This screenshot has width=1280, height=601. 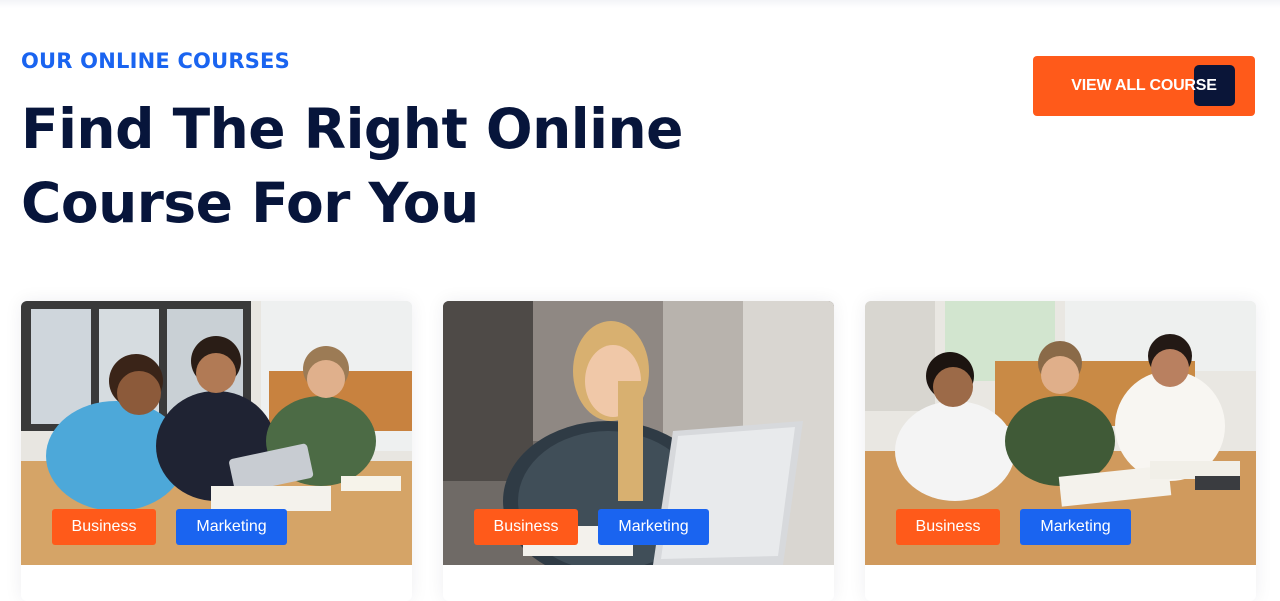 I want to click on view-all-courses-button: VIEW ALL COURSE, so click(x=1144, y=86).